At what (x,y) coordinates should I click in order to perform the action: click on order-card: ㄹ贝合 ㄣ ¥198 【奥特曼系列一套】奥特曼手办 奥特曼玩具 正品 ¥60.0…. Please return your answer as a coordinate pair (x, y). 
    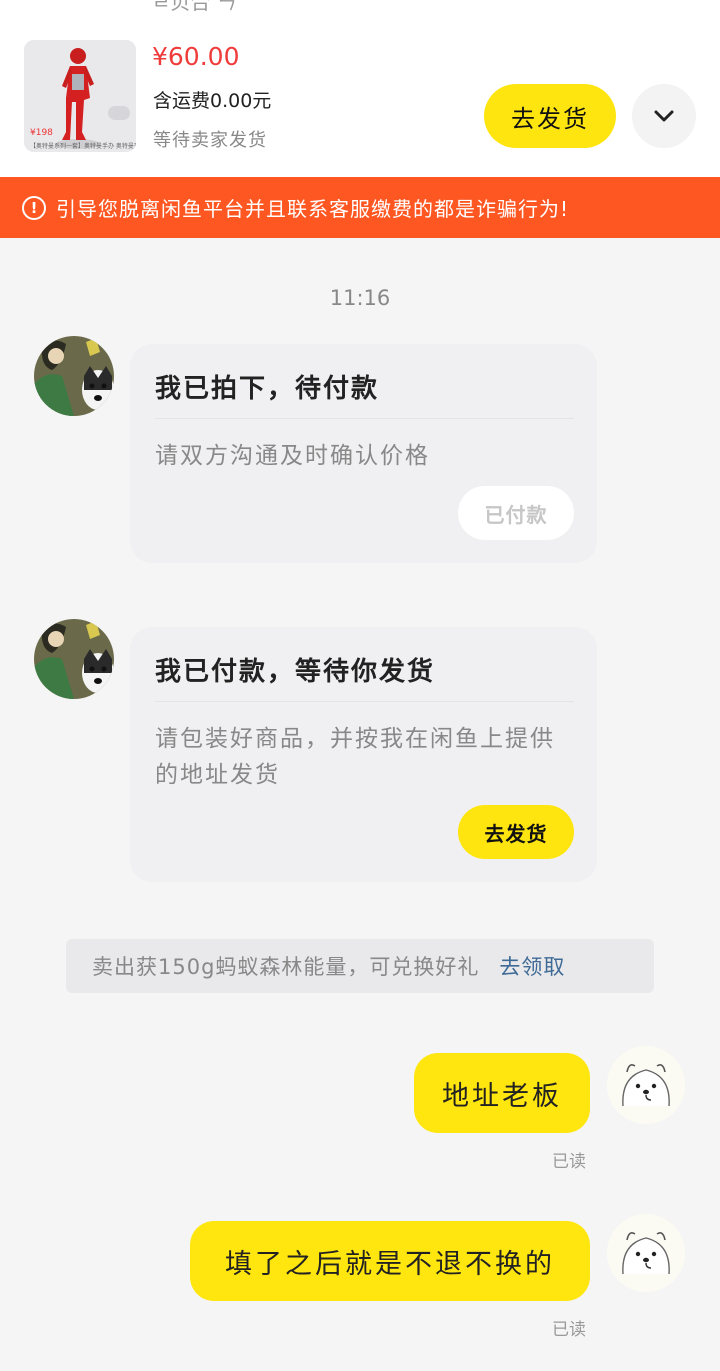
    Looking at the image, I should click on (360, 88).